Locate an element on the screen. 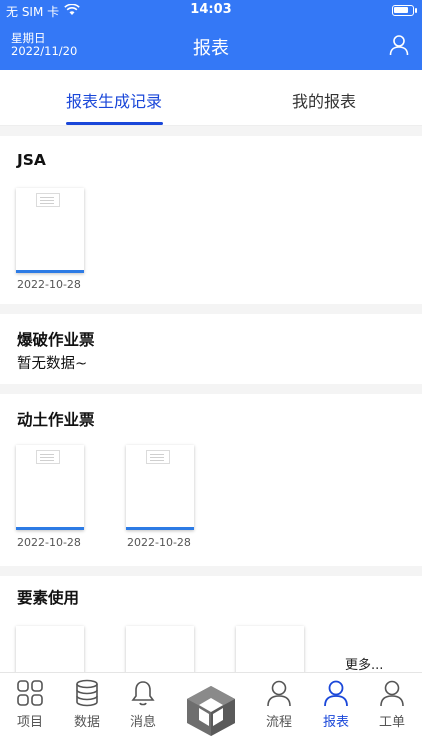 This screenshot has height=750, width=422. bell-icon is located at coordinates (143, 693).